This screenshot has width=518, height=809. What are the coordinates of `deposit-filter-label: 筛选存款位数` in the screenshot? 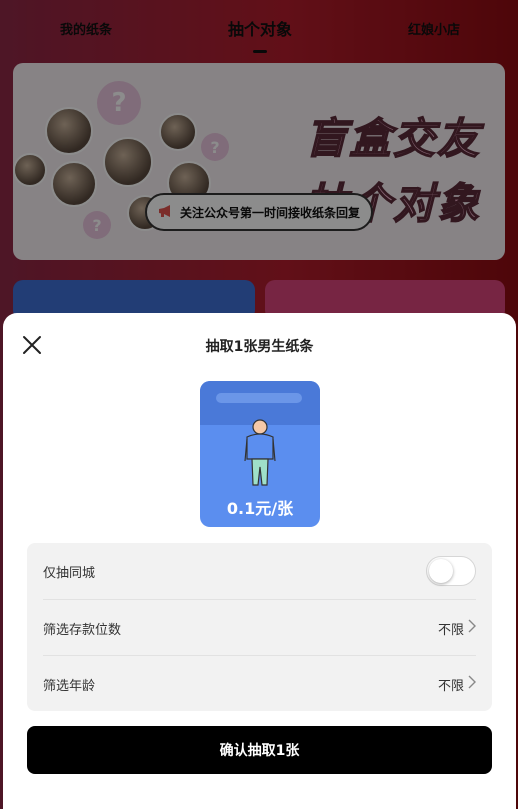 It's located at (82, 630).